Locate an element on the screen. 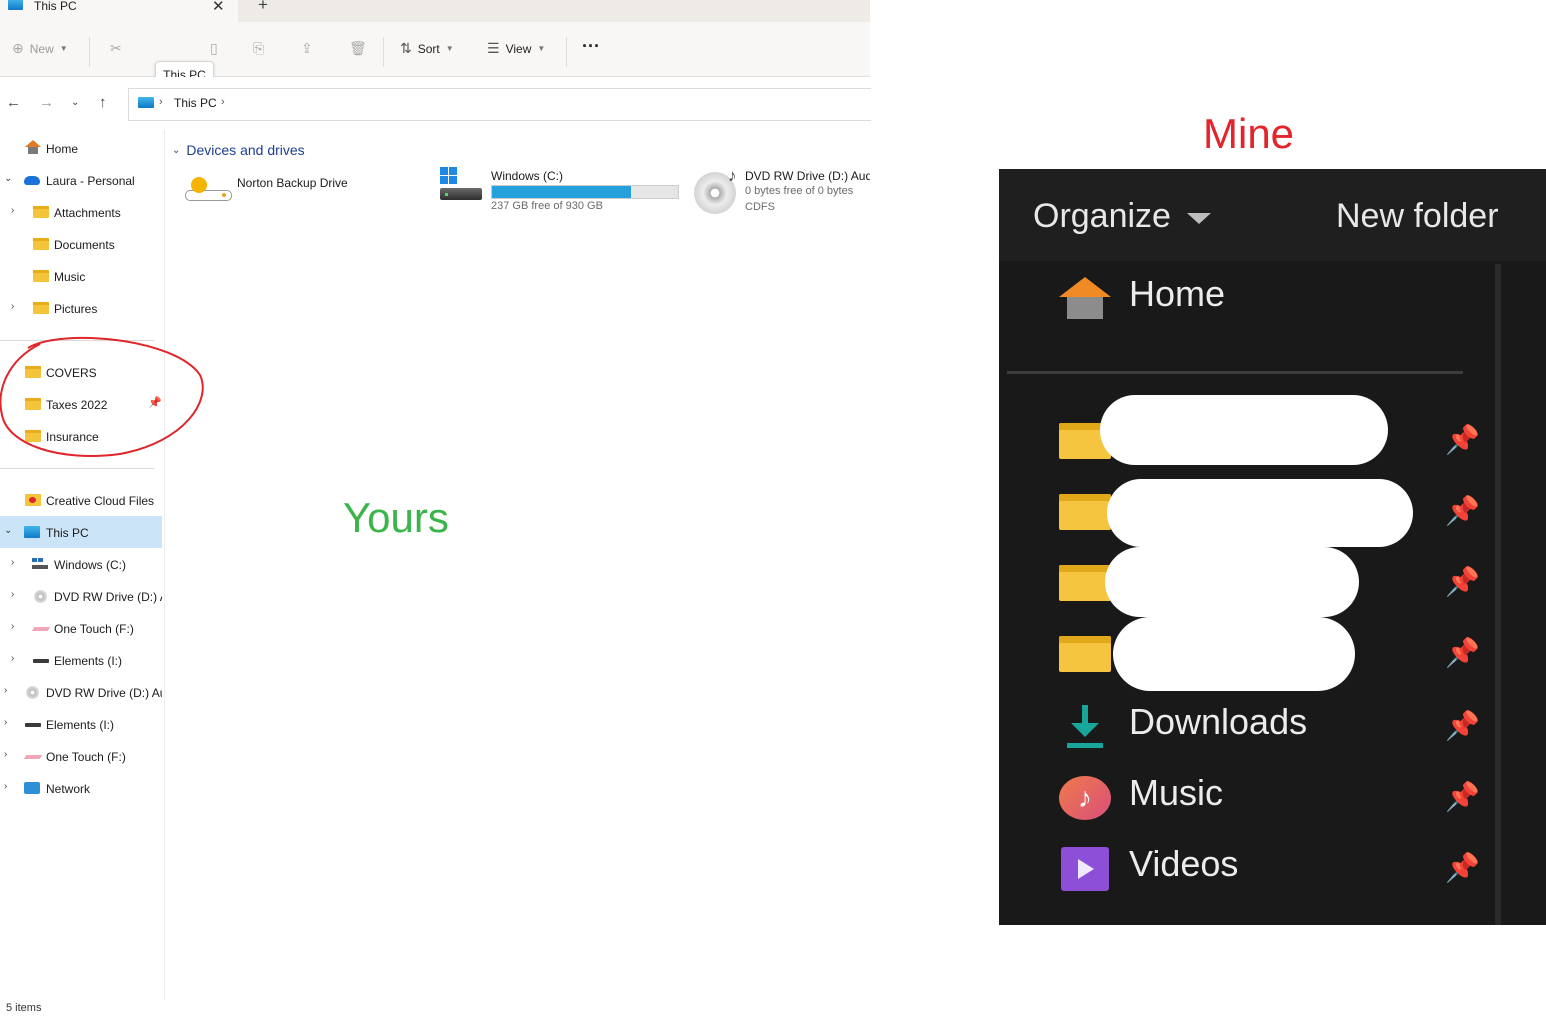 The image size is (1546, 1018). sort-button: ⇅ Sort ▼ is located at coordinates (427, 48).